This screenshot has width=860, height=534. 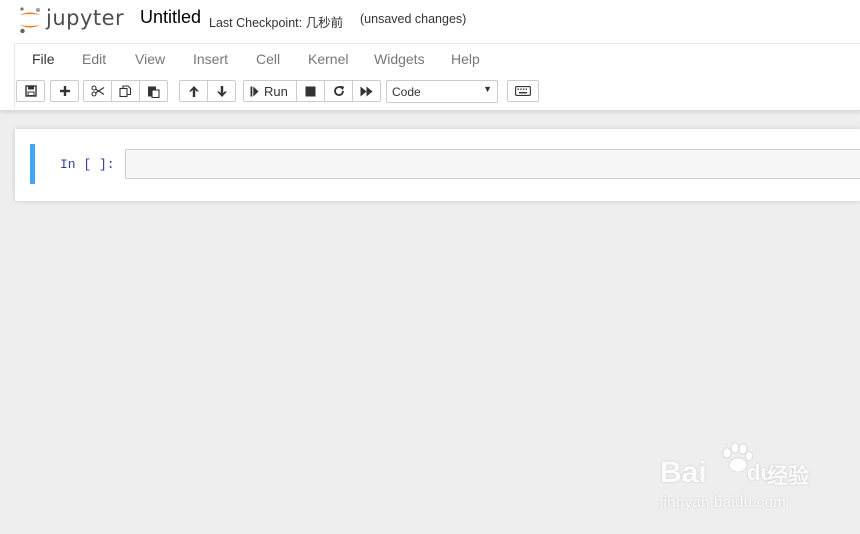 What do you see at coordinates (87, 164) in the screenshot?
I see `input-prompt: In [ ]:` at bounding box center [87, 164].